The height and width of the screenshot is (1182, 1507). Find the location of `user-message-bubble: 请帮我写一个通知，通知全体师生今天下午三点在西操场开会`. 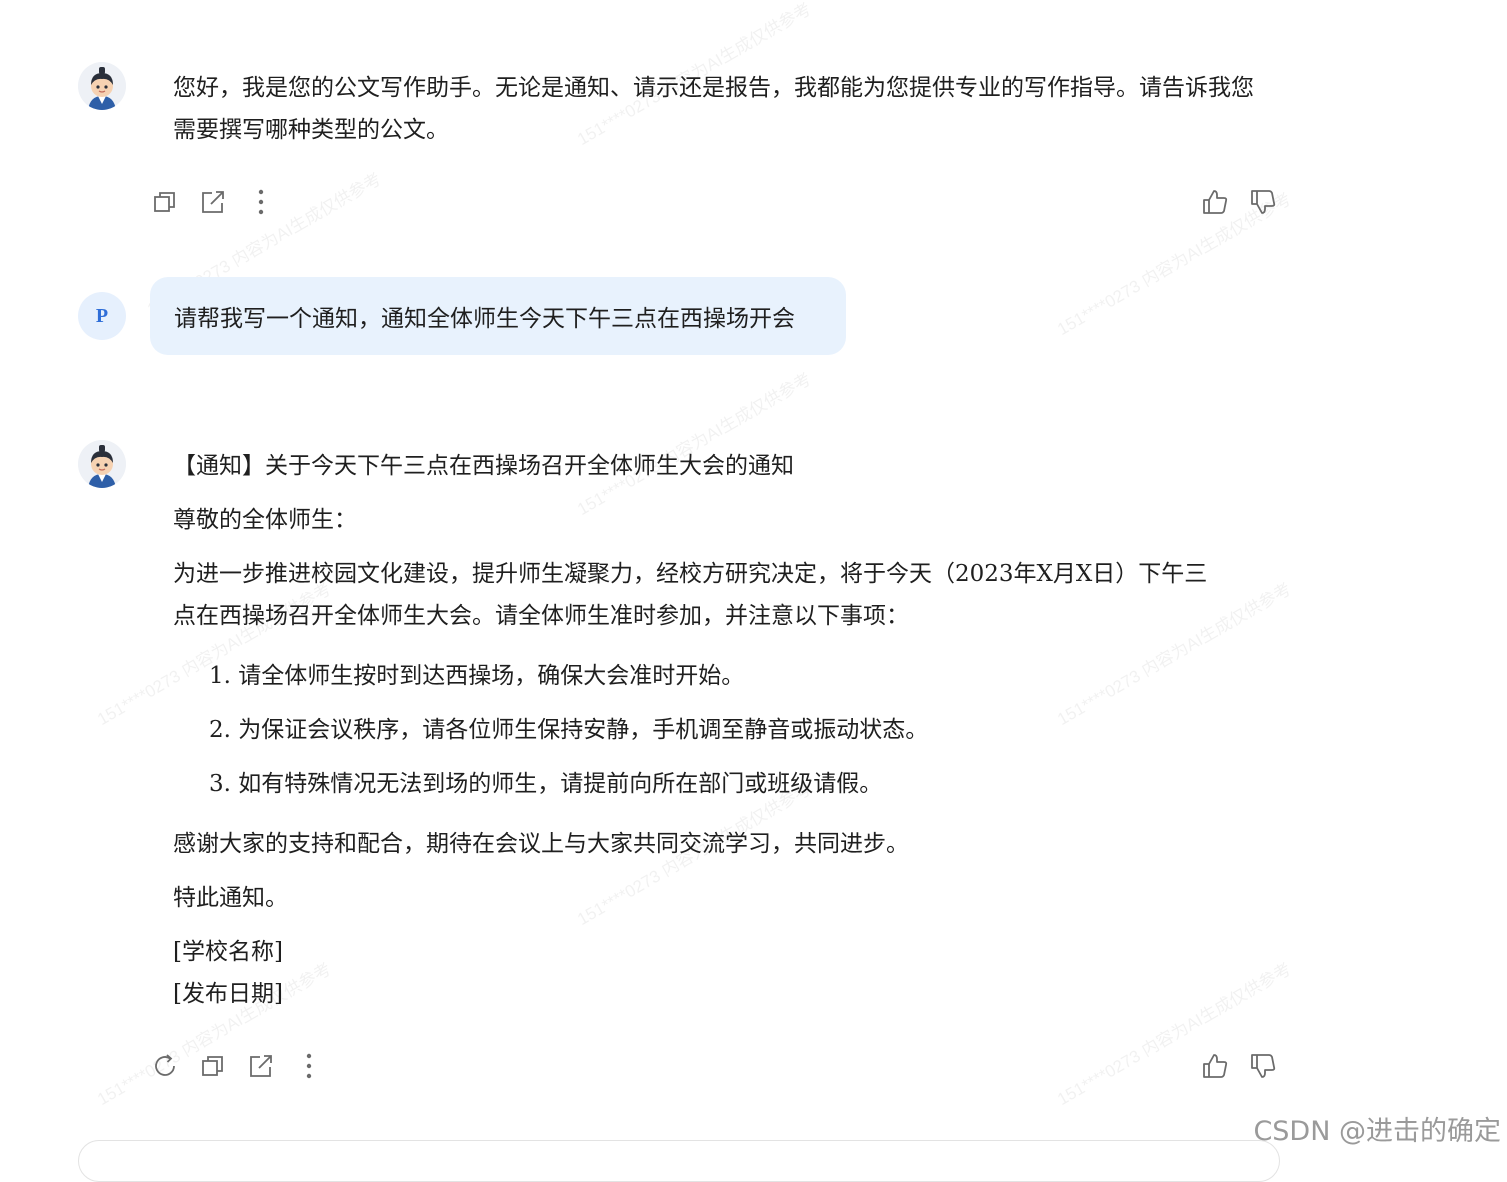

user-message-bubble: 请帮我写一个通知，通知全体师生今天下午三点在西操场开会 is located at coordinates (498, 316).